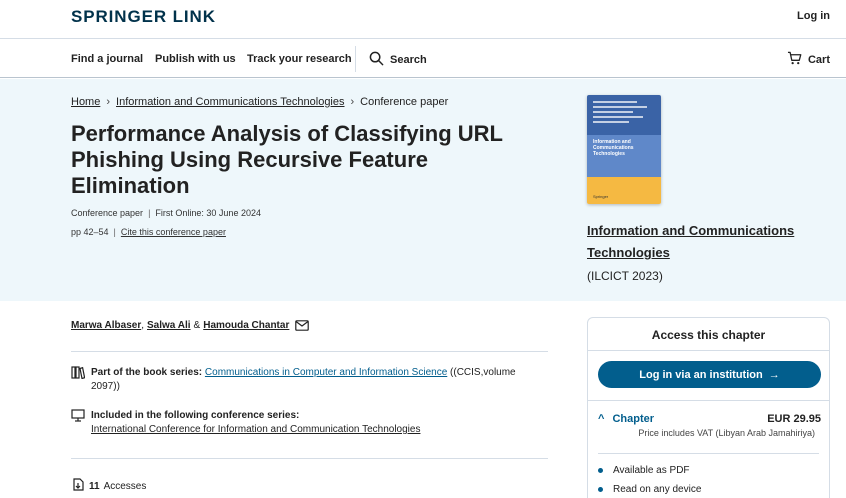  I want to click on institution-login-button: Log in via an institution →, so click(709, 374).